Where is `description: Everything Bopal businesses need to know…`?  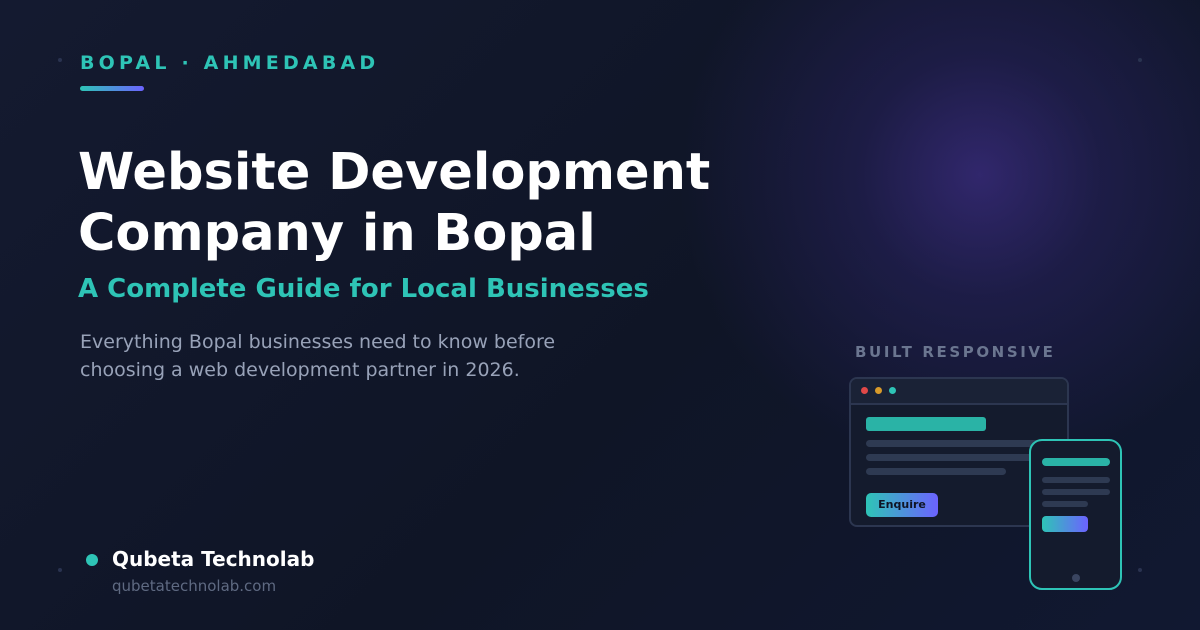 description: Everything Bopal businesses need to know… is located at coordinates (360, 356).